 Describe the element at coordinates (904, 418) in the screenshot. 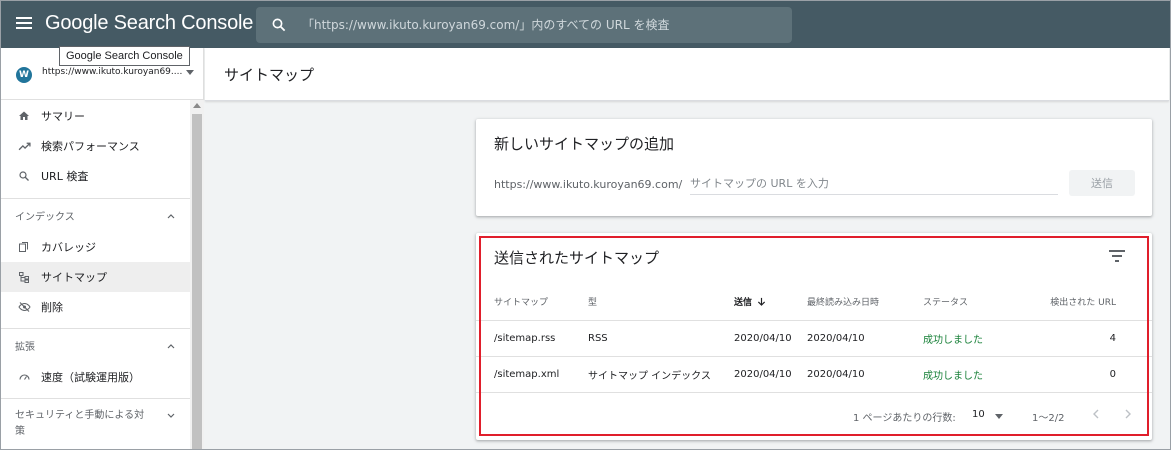

I see `rows-per-page-label: 1 ページあたりの行数:` at that location.